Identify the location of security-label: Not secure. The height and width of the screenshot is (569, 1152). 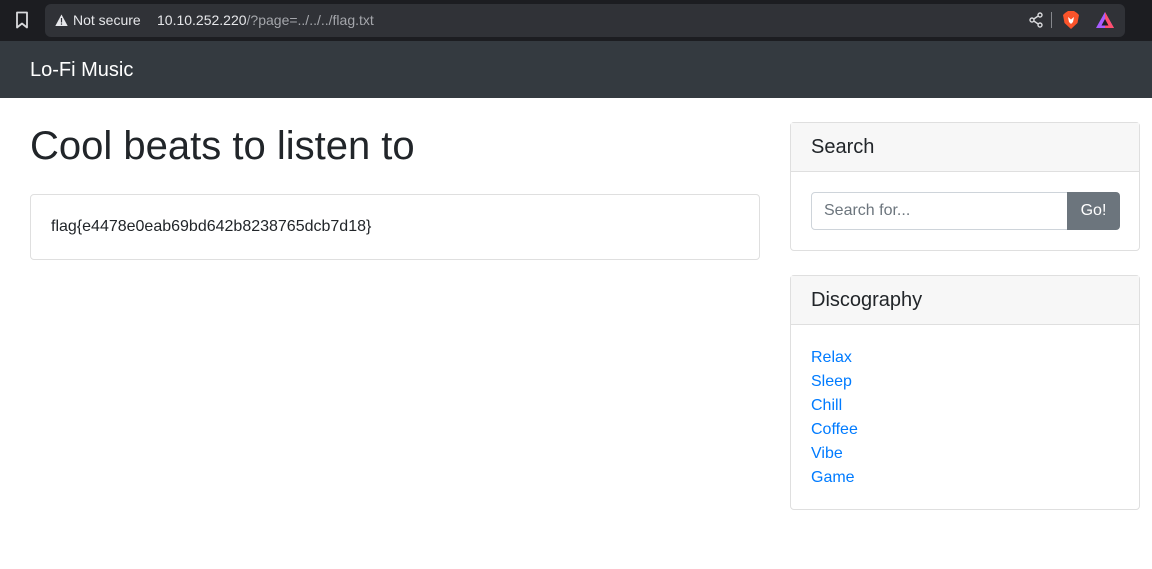
(107, 20).